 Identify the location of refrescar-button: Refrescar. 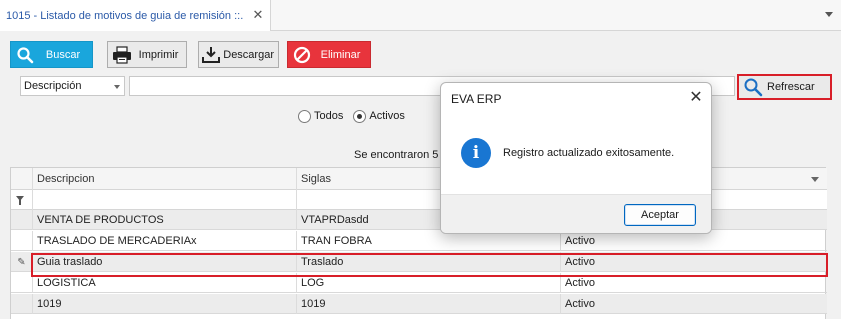
(784, 87).